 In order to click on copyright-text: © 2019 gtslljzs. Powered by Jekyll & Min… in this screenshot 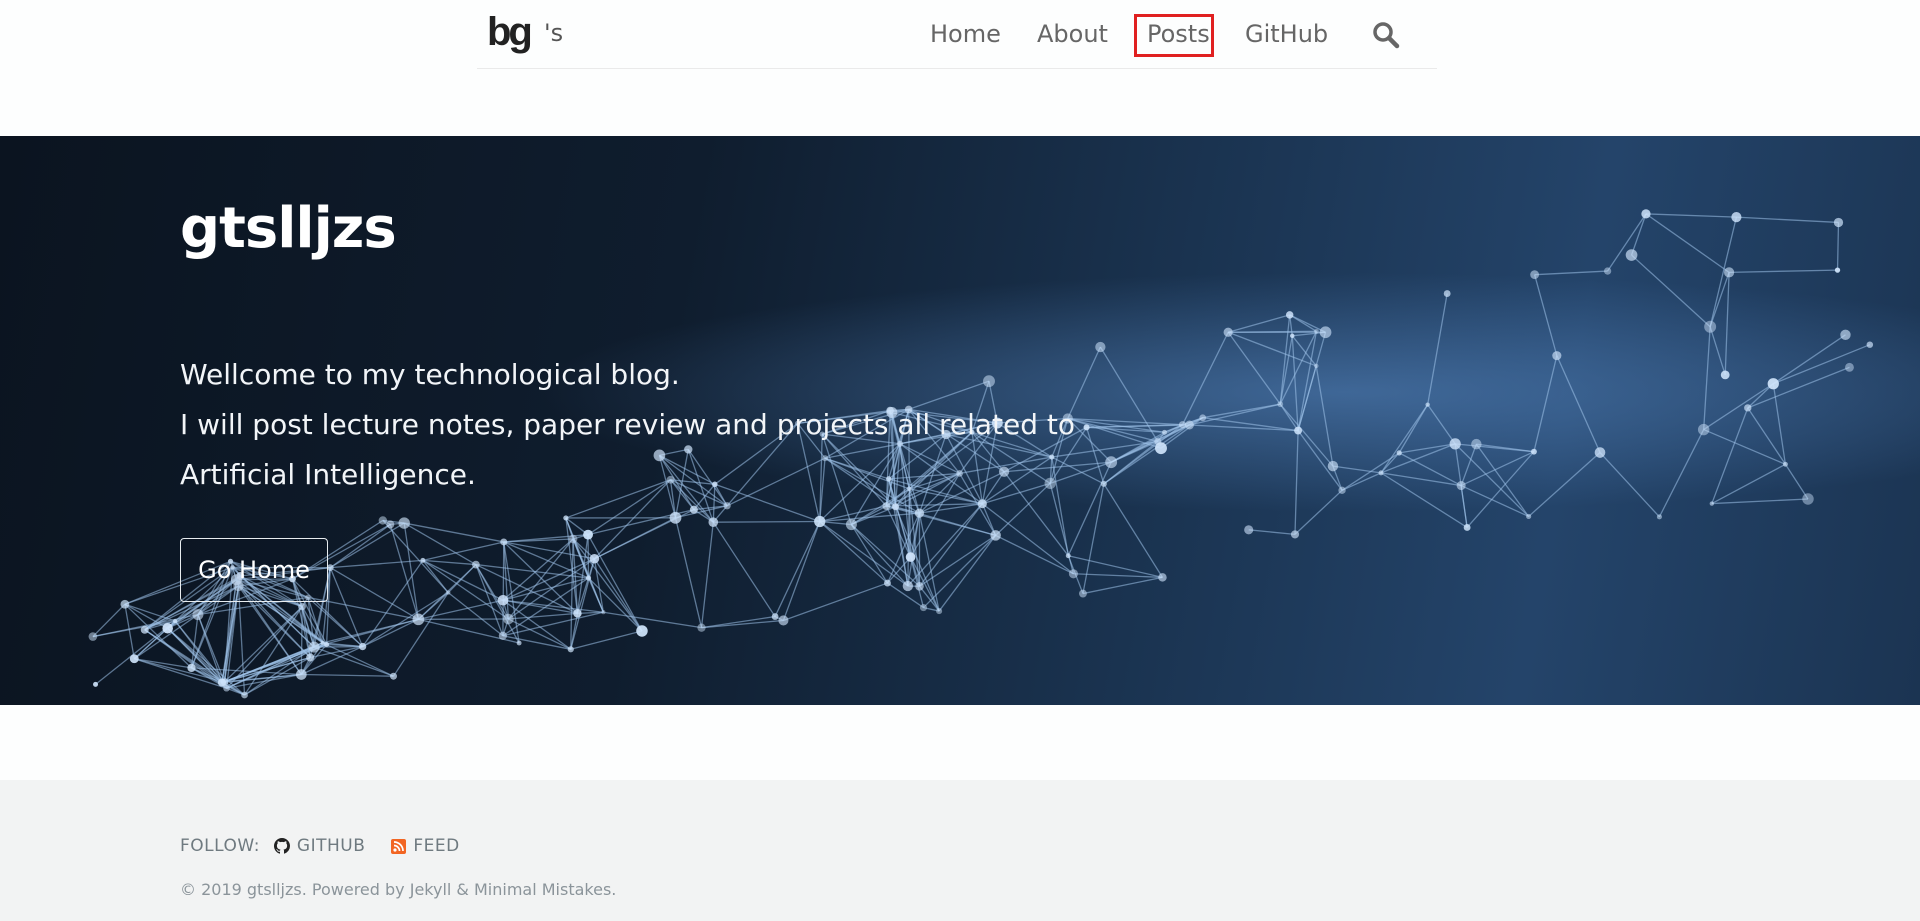, I will do `click(398, 889)`.